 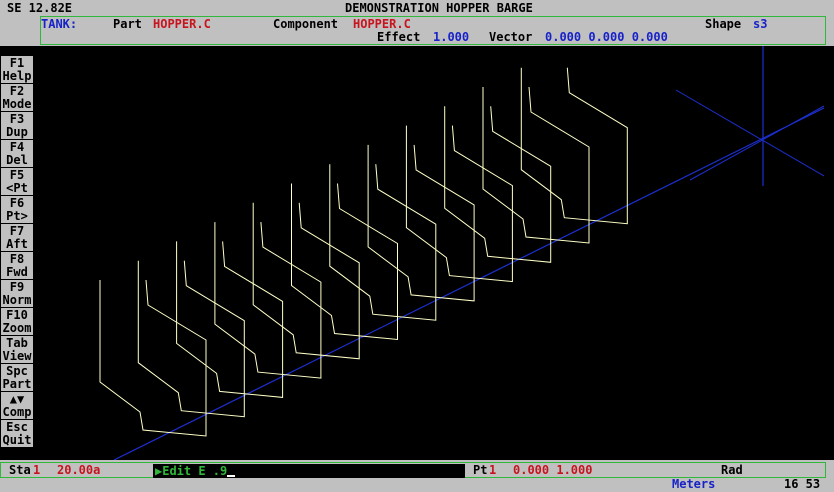 I want to click on fkey-label: Mode, so click(x=17, y=104).